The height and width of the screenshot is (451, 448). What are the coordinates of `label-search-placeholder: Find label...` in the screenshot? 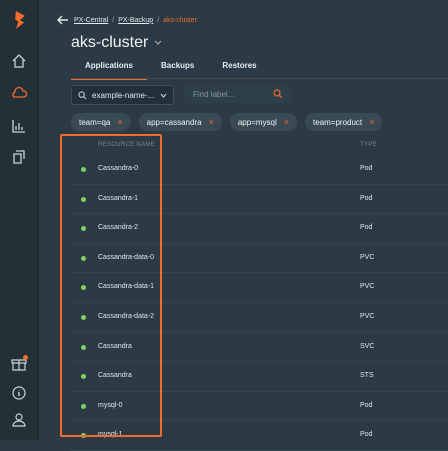 It's located at (214, 94).